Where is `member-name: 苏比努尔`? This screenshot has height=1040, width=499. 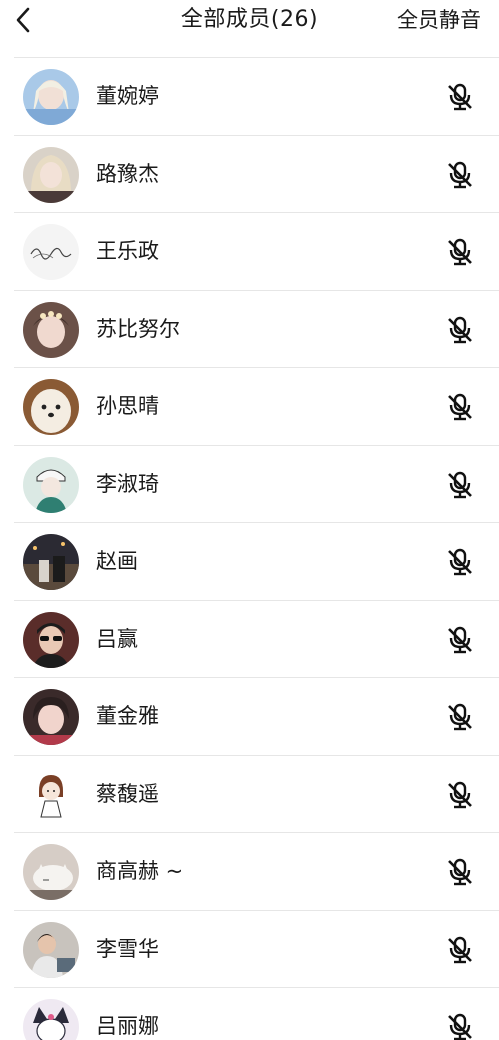
member-name: 苏比努尔 is located at coordinates (138, 328).